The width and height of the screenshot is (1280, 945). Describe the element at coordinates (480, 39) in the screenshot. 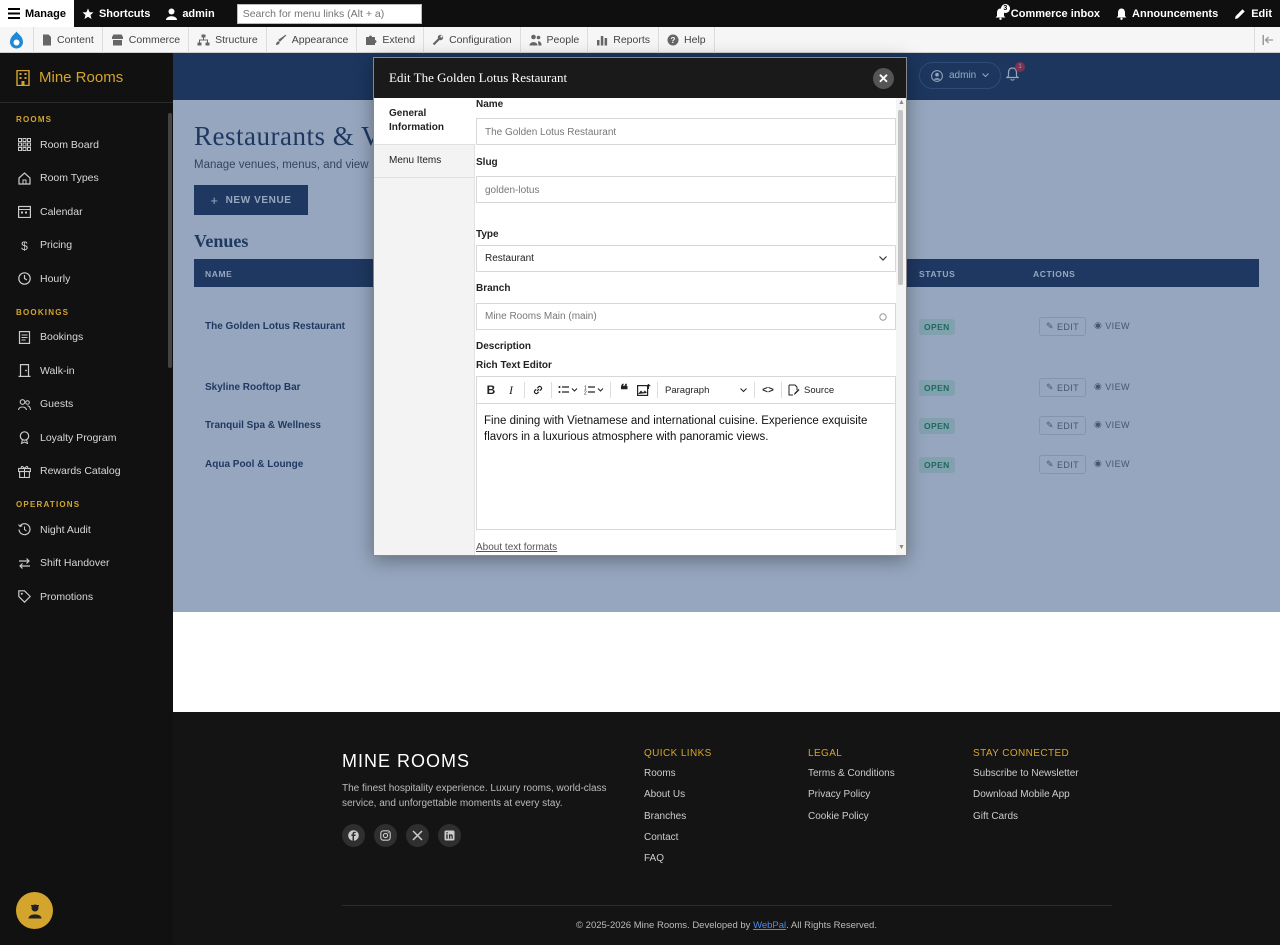

I see `tray-label-configuration: Configuration` at that location.